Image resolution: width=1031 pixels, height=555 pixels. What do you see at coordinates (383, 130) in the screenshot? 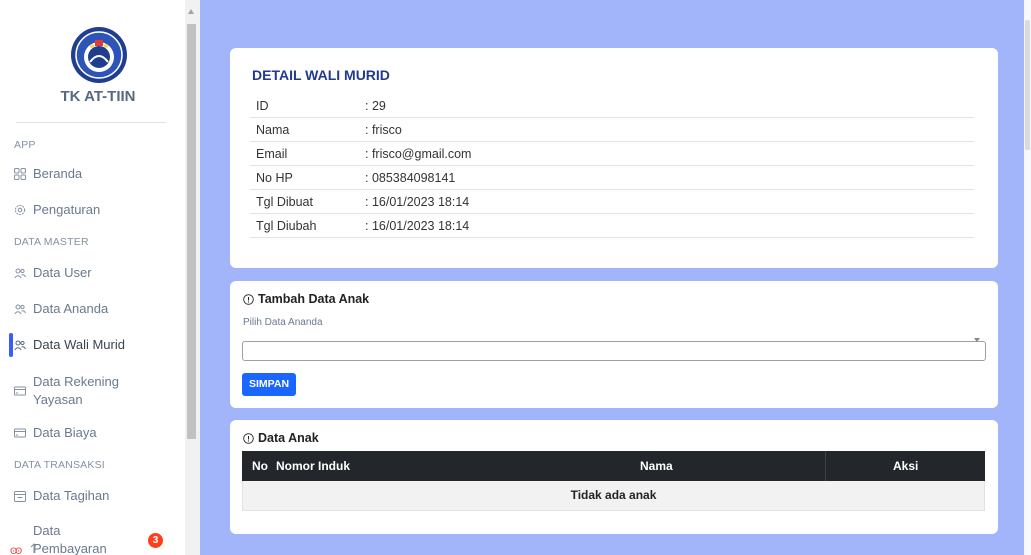
I see `detail-value: : frisco` at bounding box center [383, 130].